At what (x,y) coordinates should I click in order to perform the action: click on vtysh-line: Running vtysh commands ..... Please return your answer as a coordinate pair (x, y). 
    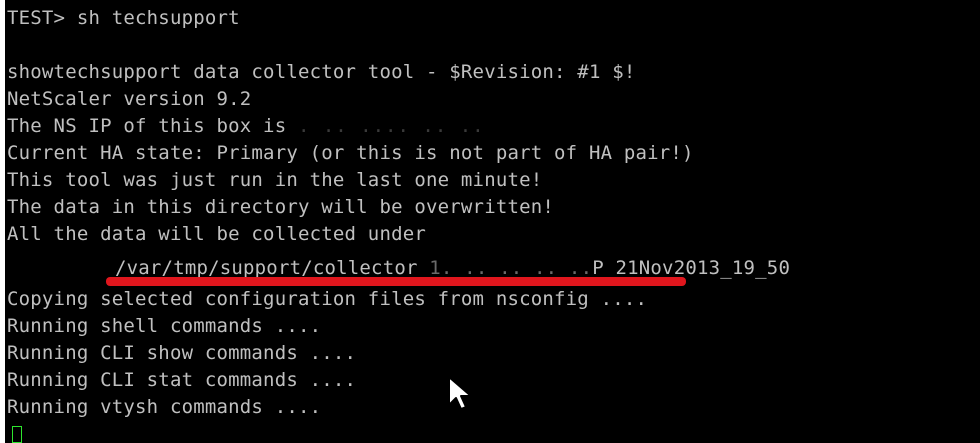
    Looking at the image, I should click on (164, 407).